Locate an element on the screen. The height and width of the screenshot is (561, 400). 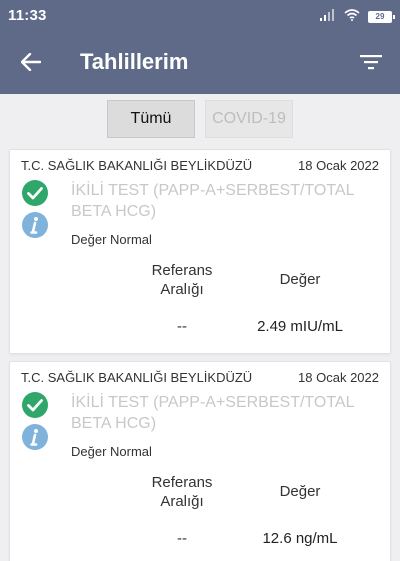
status-bar: 11:33 29 is located at coordinates (200, 15).